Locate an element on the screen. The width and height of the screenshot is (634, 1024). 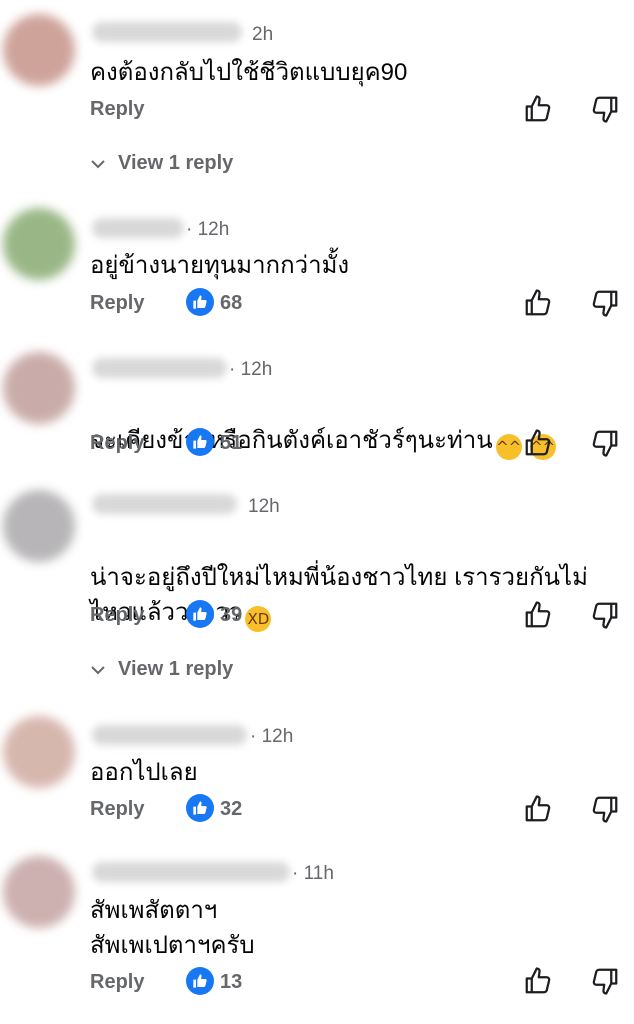
comment-text: ออกไปเลย is located at coordinates (144, 772).